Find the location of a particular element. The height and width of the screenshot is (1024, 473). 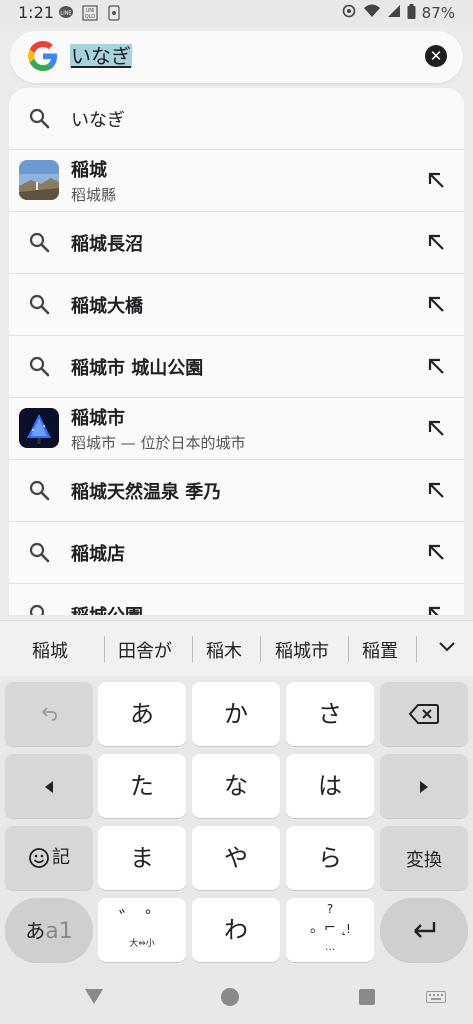

key-ka: か is located at coordinates (236, 714).